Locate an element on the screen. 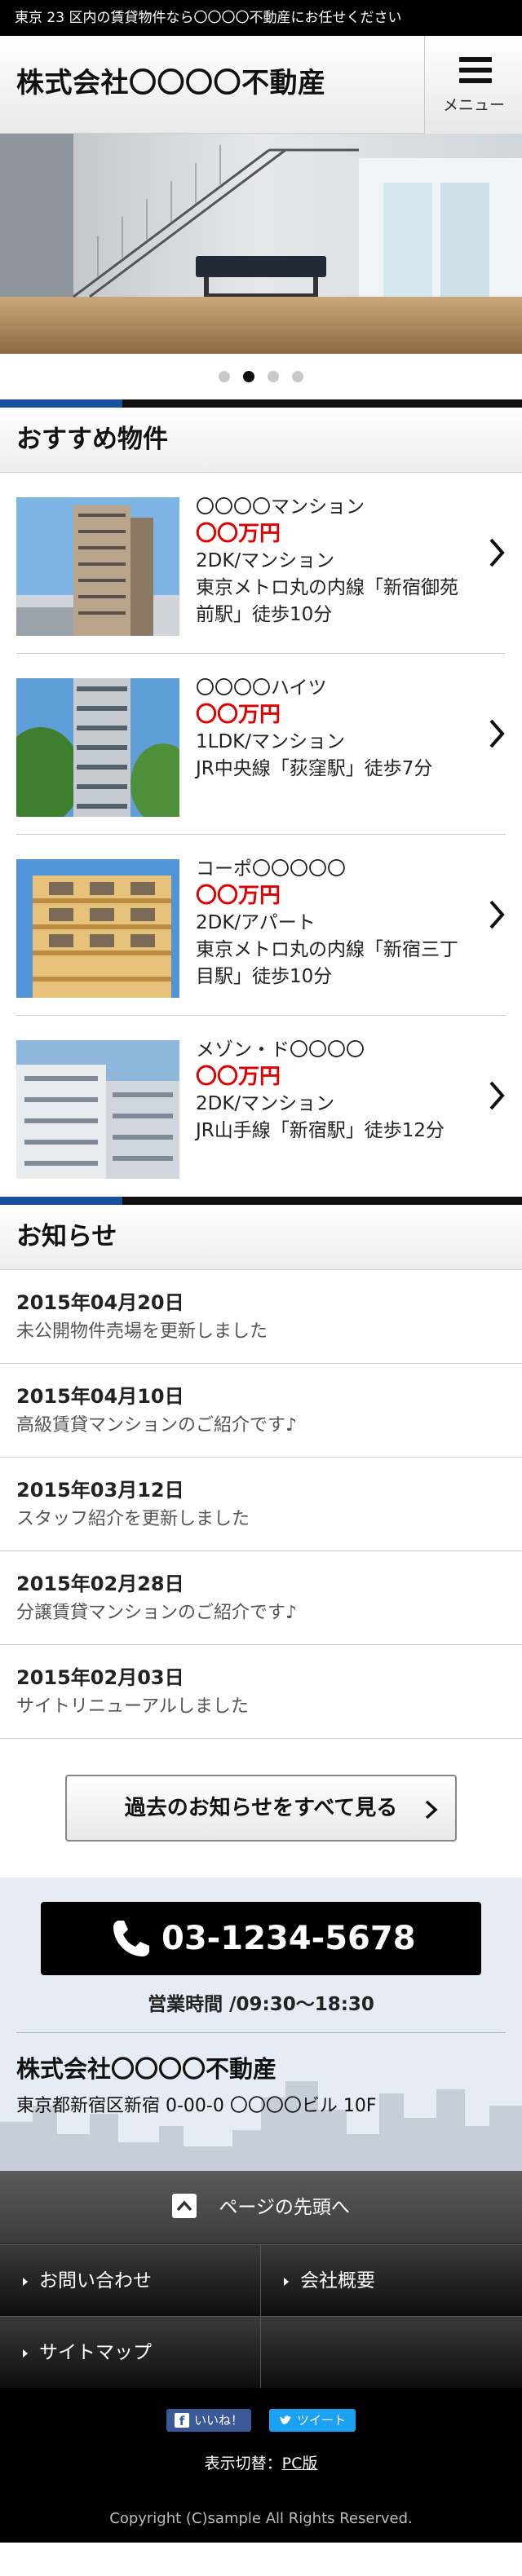 This screenshot has width=522, height=2576. news-text: 分譲賃貸マンションのご紹介です♪ is located at coordinates (157, 1613).